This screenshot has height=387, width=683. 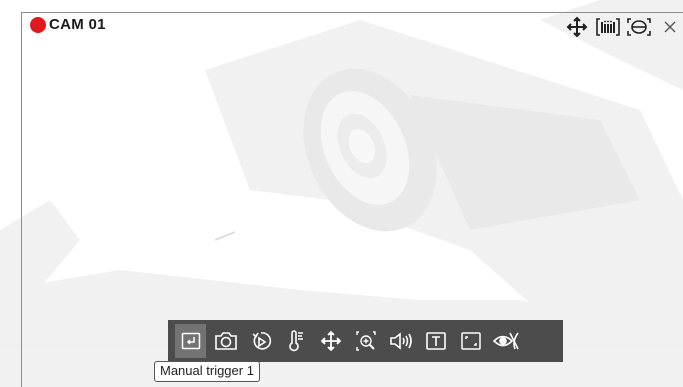 What do you see at coordinates (77, 24) in the screenshot?
I see `camera-name: CAM 01` at bounding box center [77, 24].